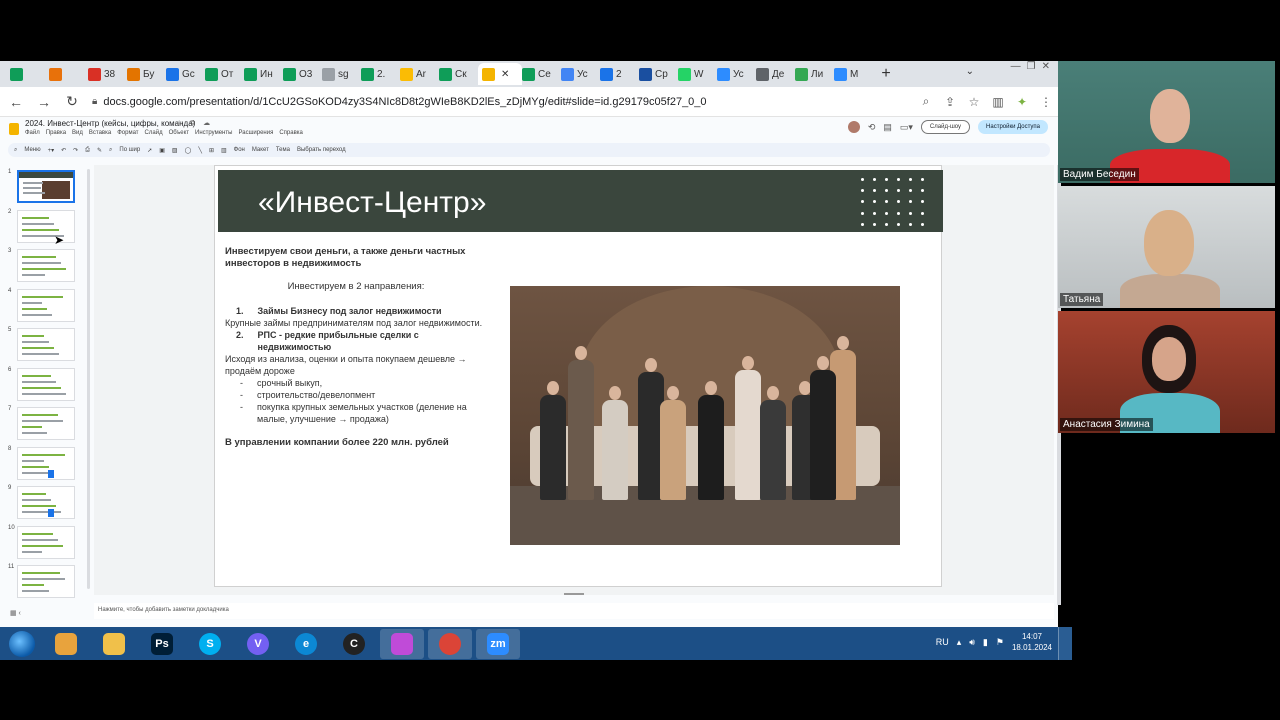 The image size is (1280, 720). What do you see at coordinates (239, 150) in the screenshot?
I see `background-button: Фон` at bounding box center [239, 150].